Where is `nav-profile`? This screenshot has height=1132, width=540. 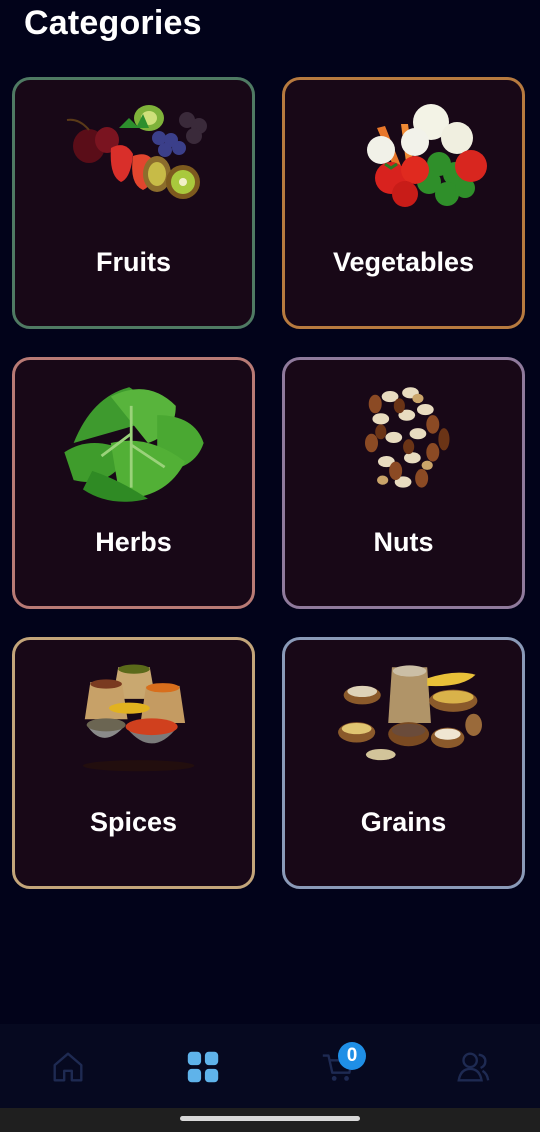 nav-profile is located at coordinates (473, 1067).